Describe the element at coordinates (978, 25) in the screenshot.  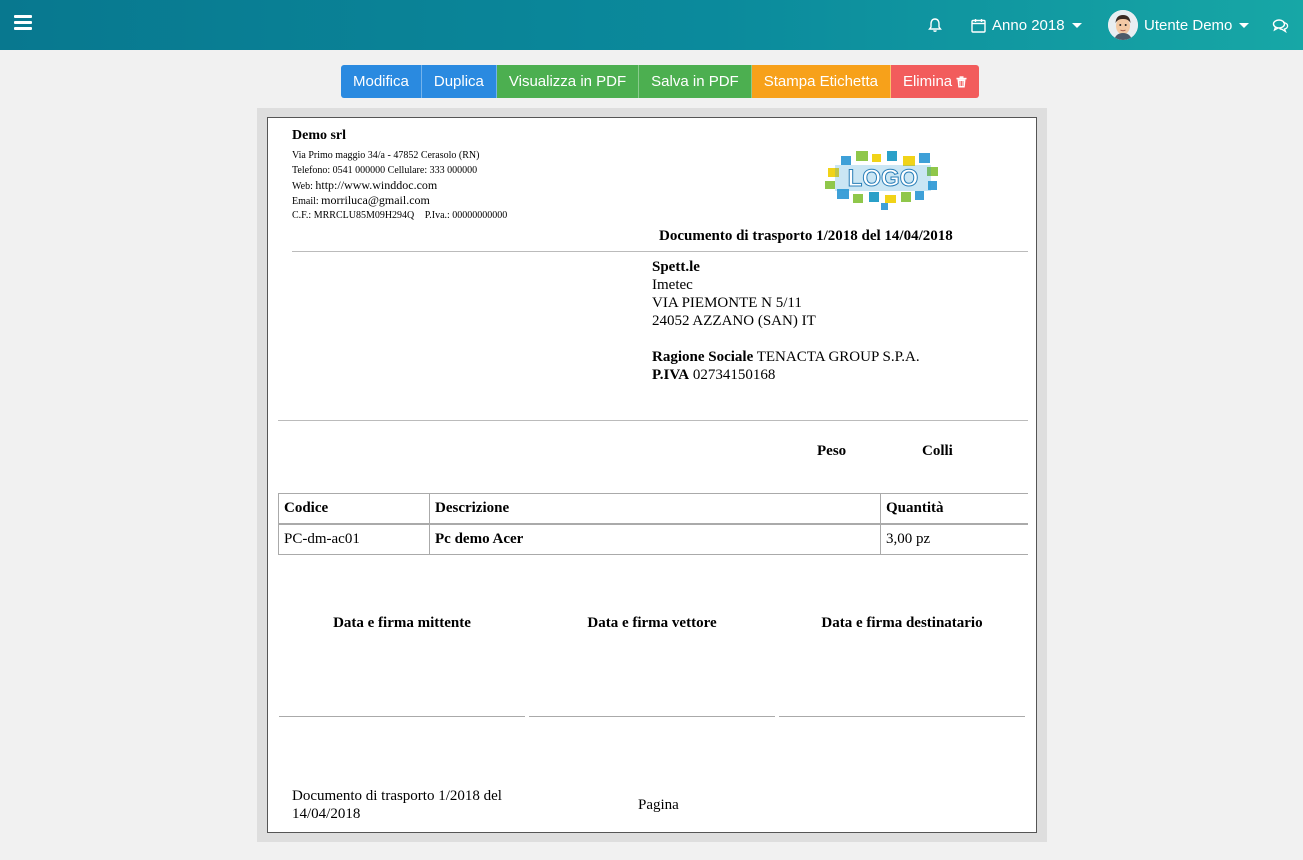
I see `calendar-icon` at that location.